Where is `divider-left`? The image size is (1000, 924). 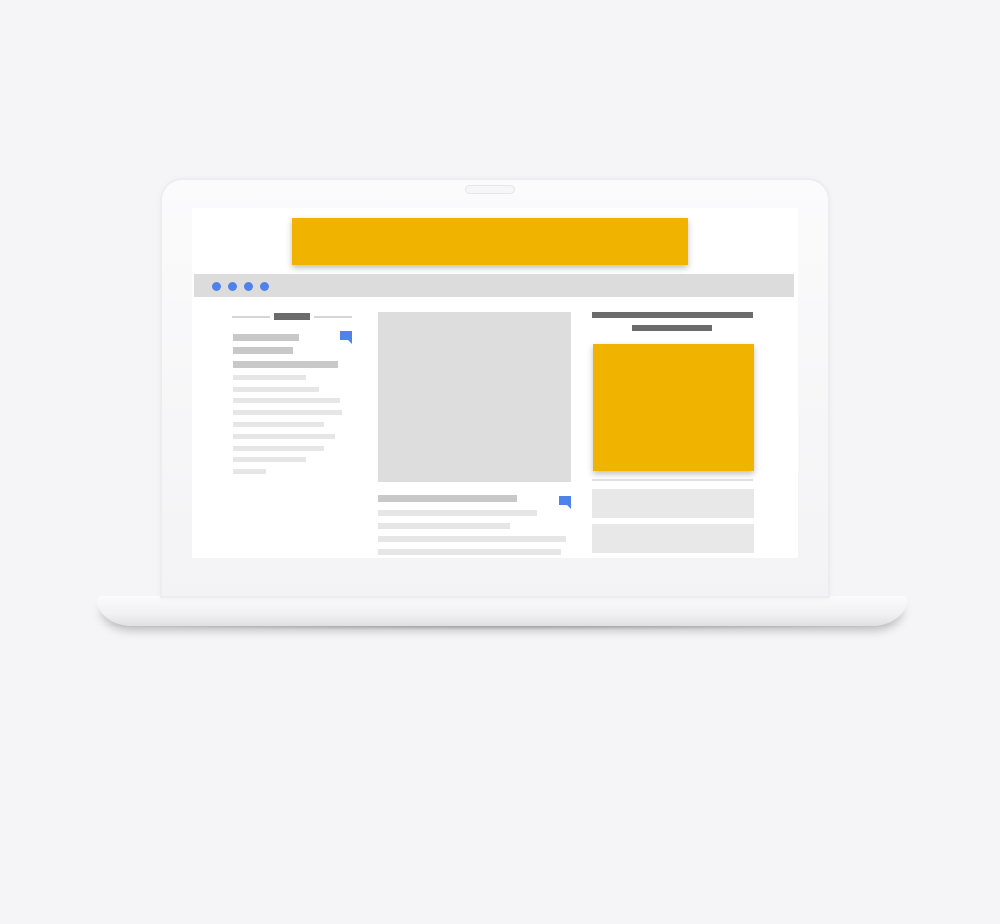
divider-left is located at coordinates (251, 317).